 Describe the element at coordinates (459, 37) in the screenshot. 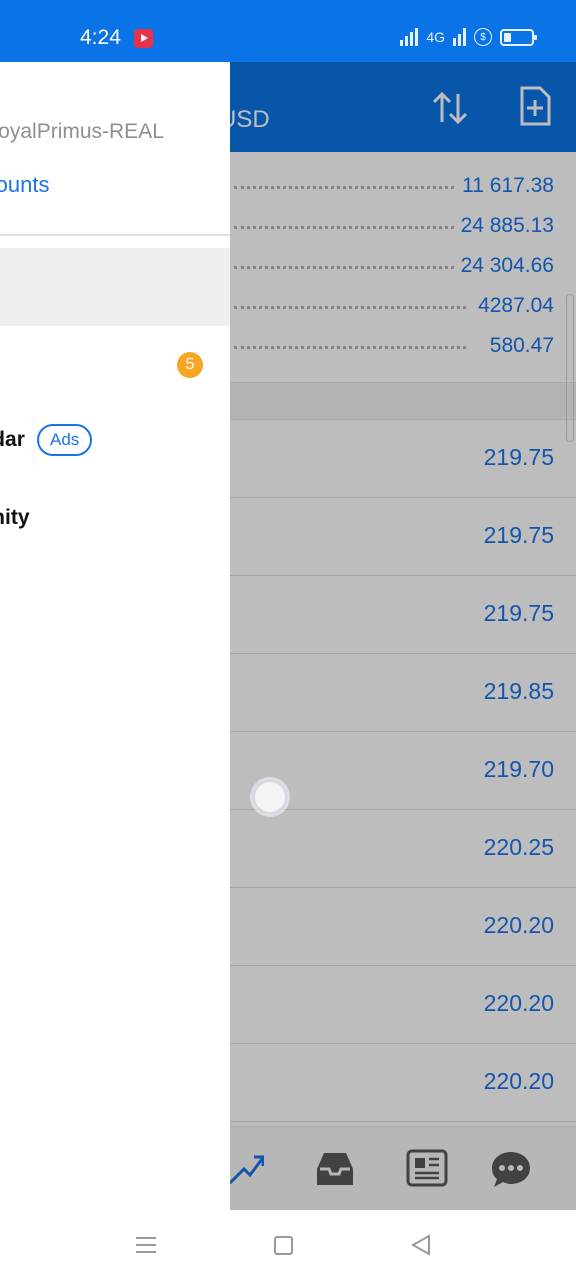

I see `signal-2-icon` at that location.